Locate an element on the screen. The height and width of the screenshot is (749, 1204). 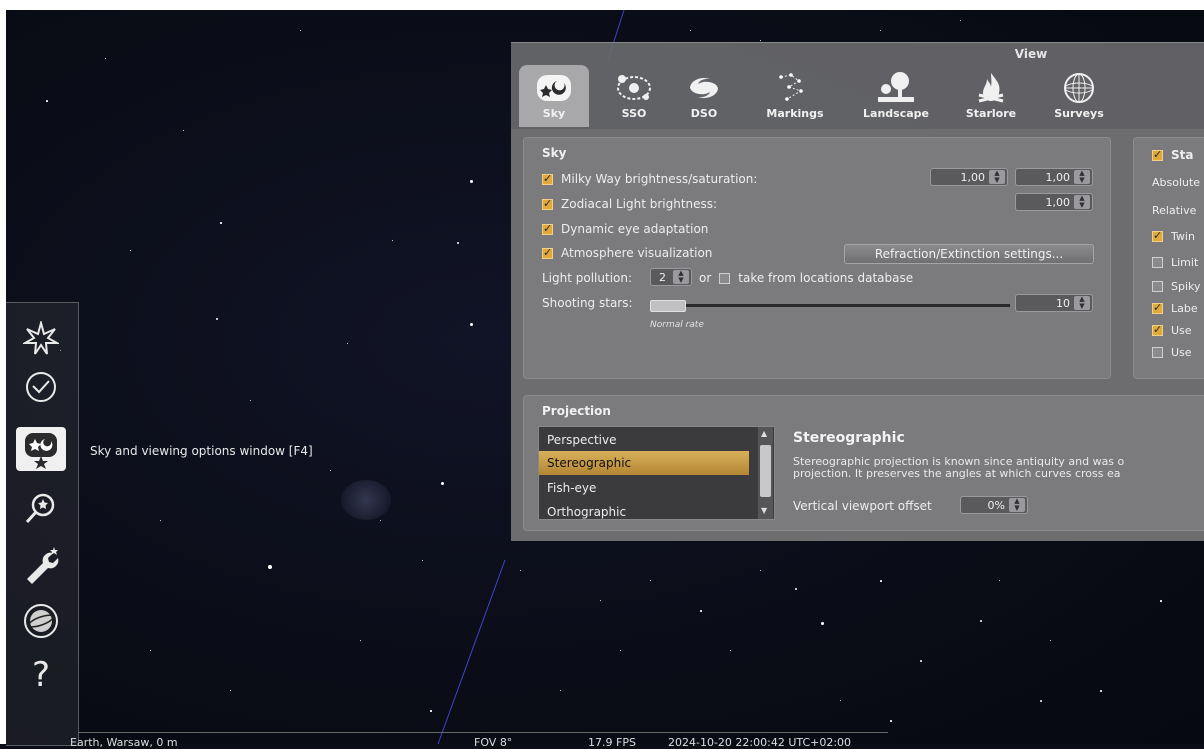
tab-surveys: Surveys is located at coordinates (1079, 96).